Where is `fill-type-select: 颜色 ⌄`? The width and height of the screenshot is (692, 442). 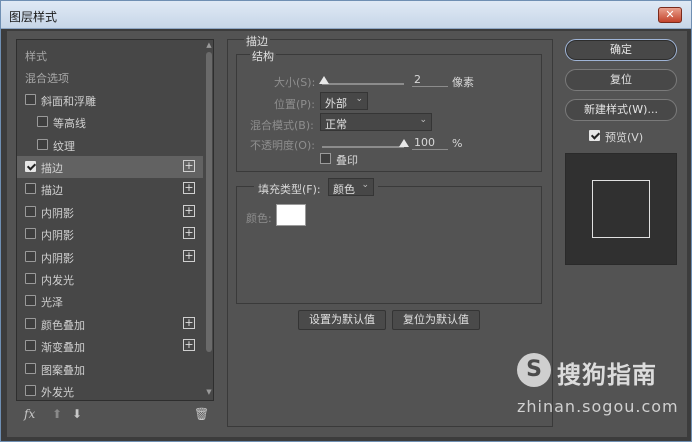 fill-type-select: 颜色 ⌄ is located at coordinates (351, 187).